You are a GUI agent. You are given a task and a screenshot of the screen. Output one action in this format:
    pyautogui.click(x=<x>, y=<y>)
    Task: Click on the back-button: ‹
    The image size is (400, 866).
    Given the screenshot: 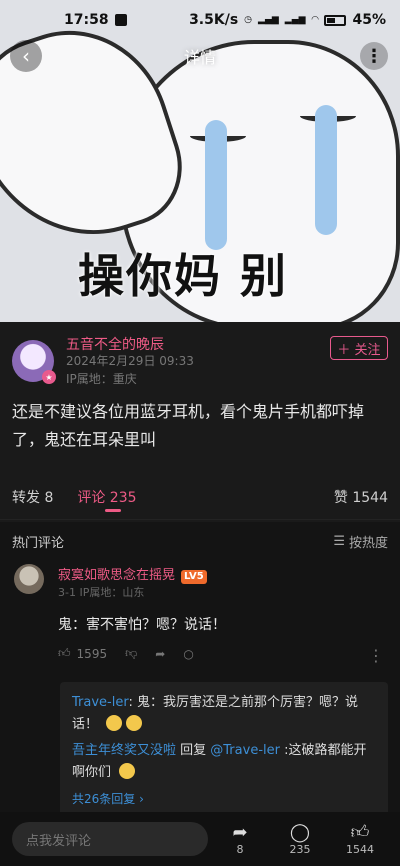 What is the action you would take?
    pyautogui.click(x=26, y=56)
    